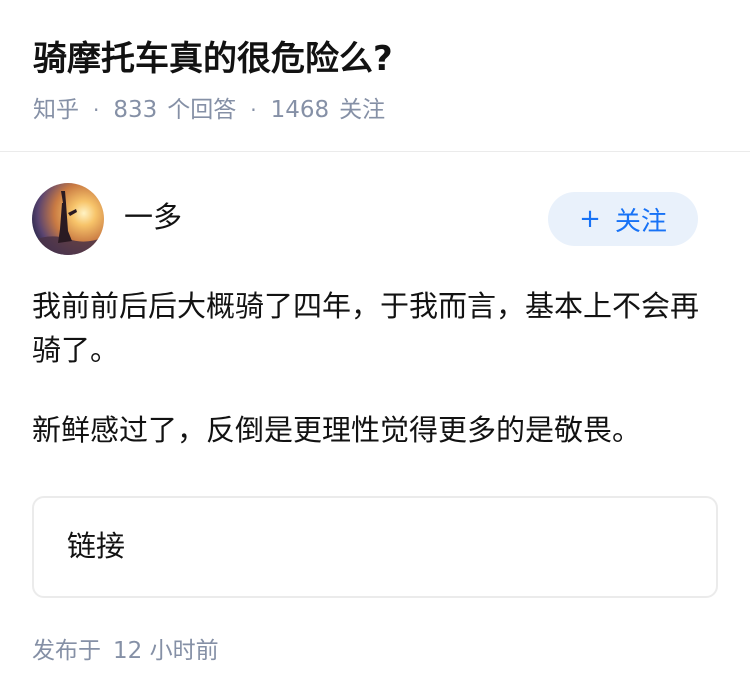 The height and width of the screenshot is (700, 750). I want to click on follow-button: + 关注, so click(623, 219).